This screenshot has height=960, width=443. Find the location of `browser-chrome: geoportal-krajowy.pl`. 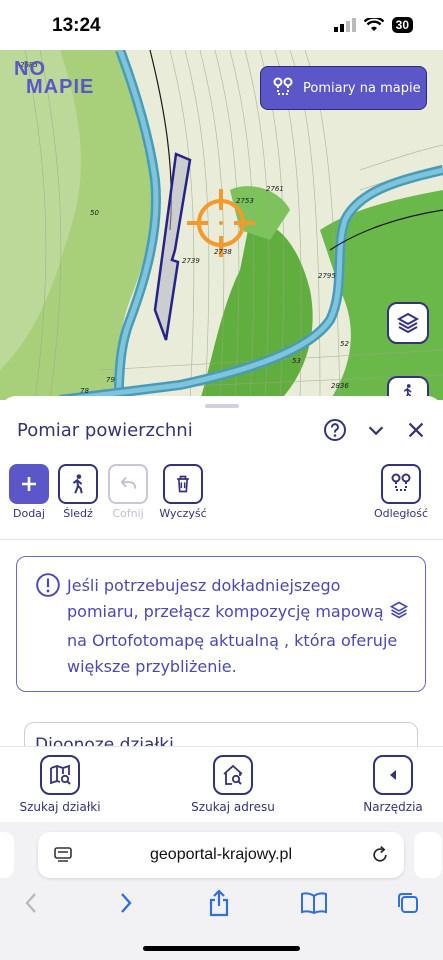

browser-chrome: geoportal-krajowy.pl is located at coordinates (221, 891).